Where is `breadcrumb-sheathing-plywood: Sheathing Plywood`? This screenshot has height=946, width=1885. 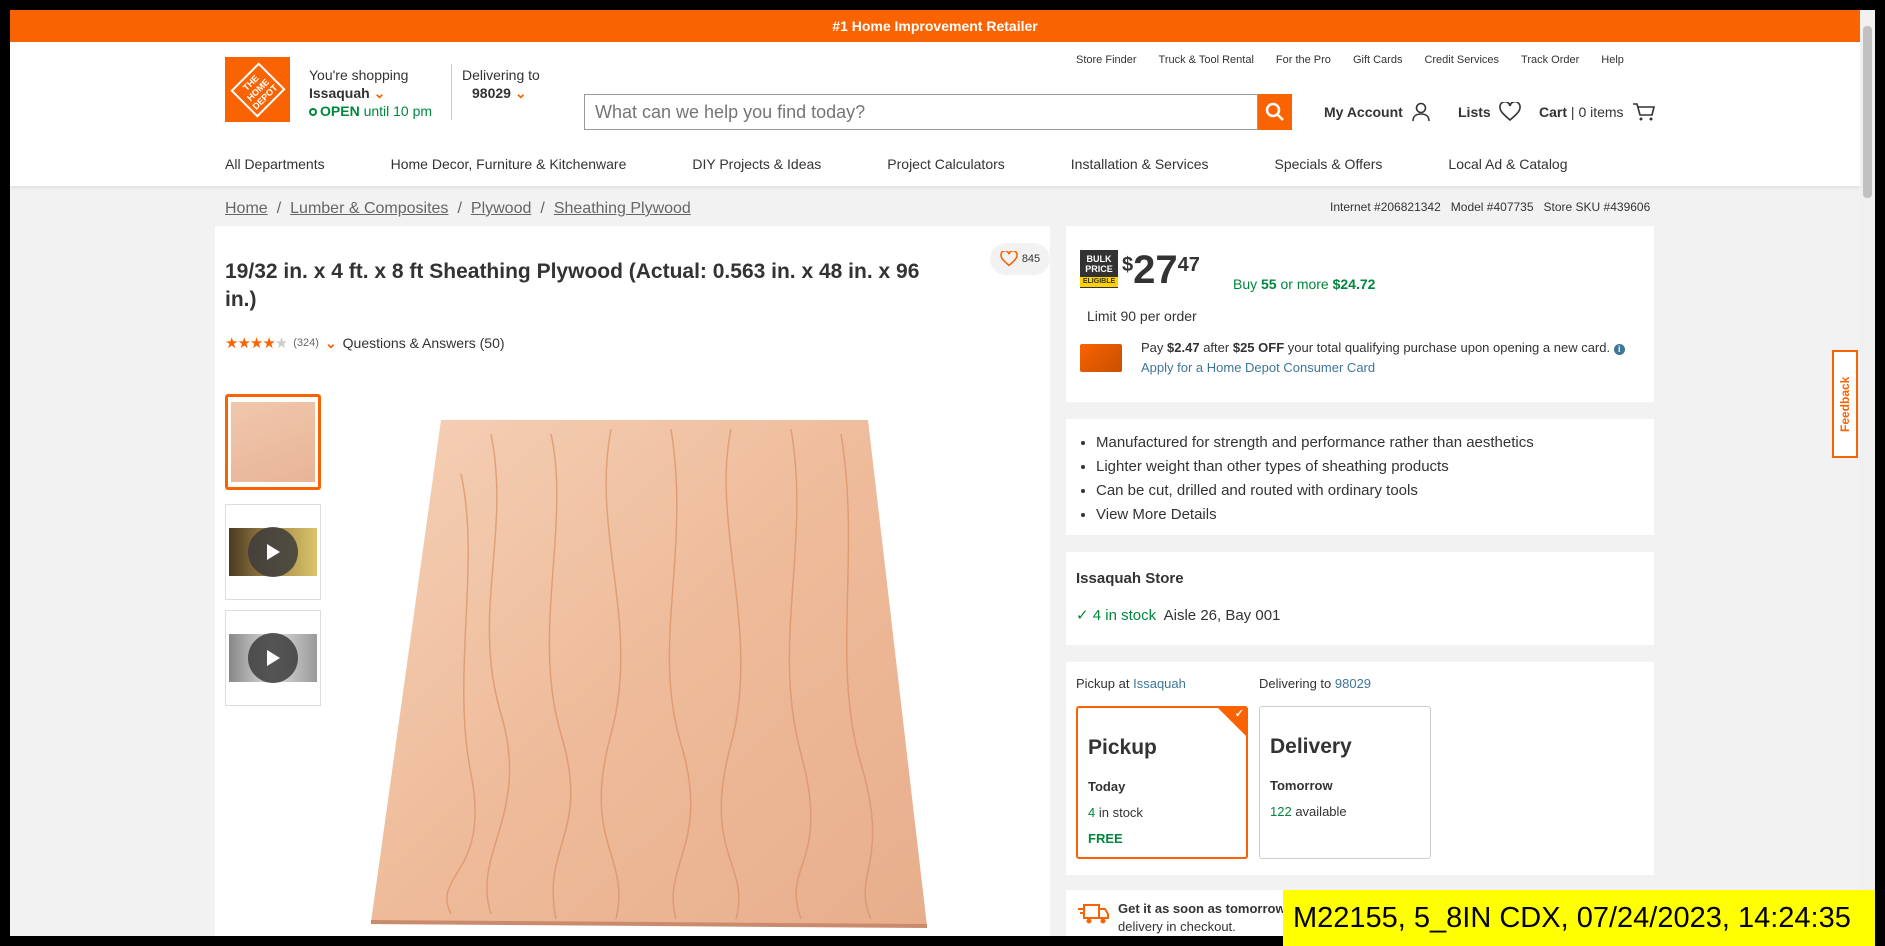 breadcrumb-sheathing-plywood: Sheathing Plywood is located at coordinates (622, 208).